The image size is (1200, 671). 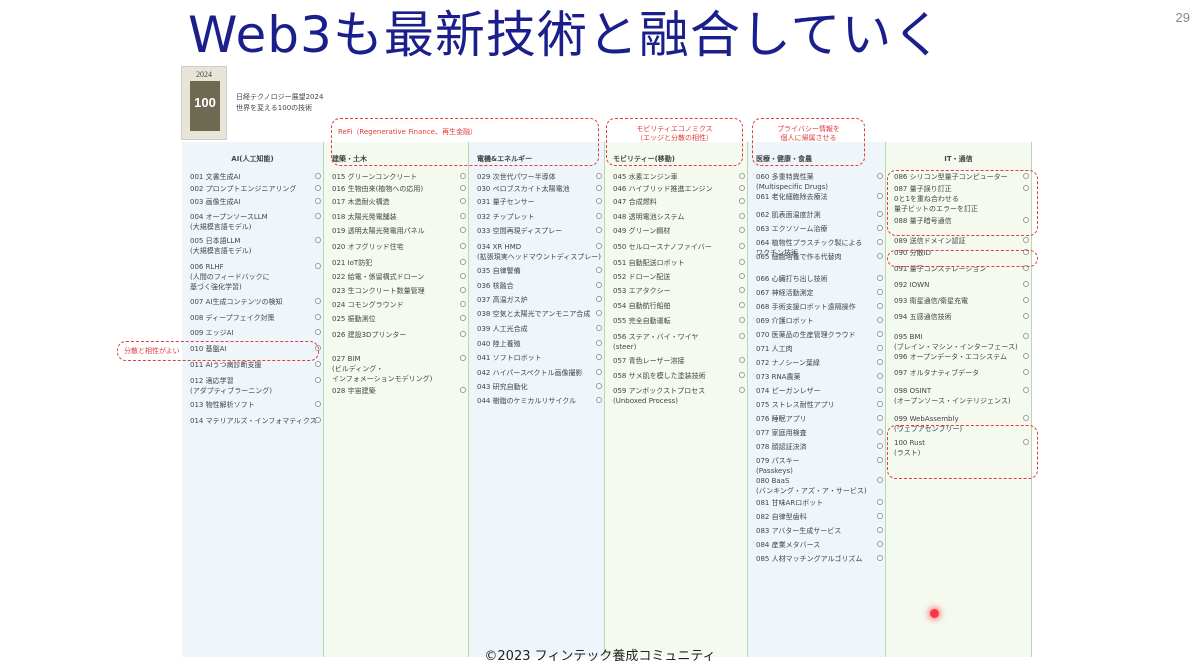 I want to click on list-item: 038 空気と太陽光でアンモニア合成, so click(x=539, y=314).